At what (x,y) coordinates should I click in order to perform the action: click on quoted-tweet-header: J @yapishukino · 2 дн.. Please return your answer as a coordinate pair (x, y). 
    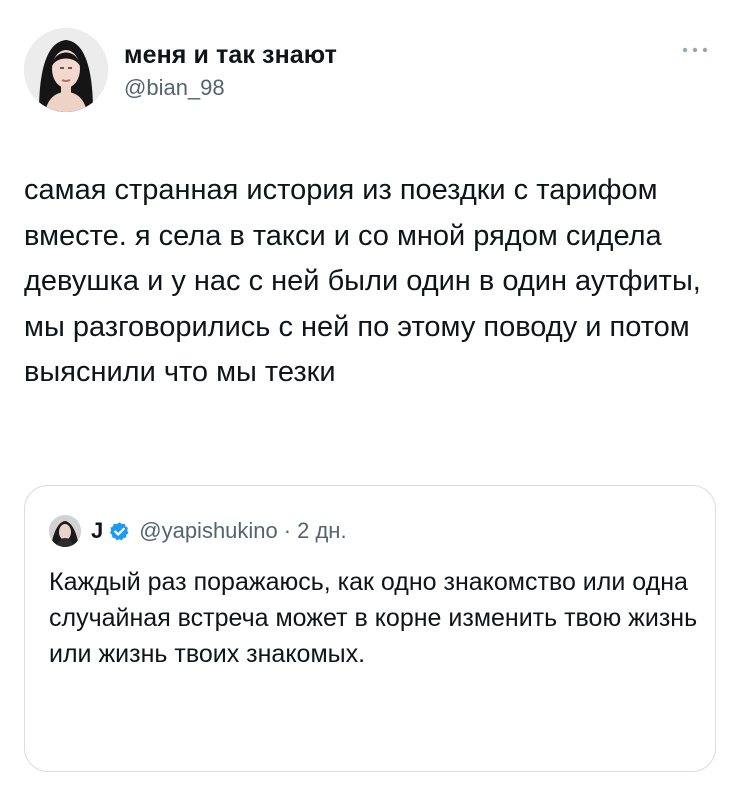
    Looking at the image, I should click on (198, 531).